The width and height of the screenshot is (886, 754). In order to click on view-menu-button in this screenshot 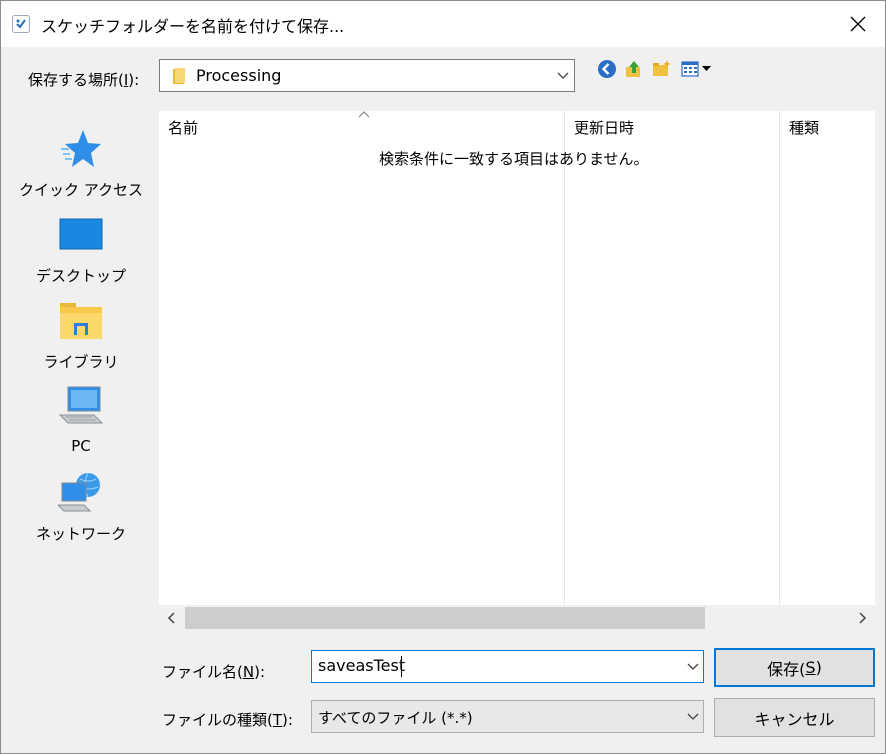, I will do `click(697, 70)`.